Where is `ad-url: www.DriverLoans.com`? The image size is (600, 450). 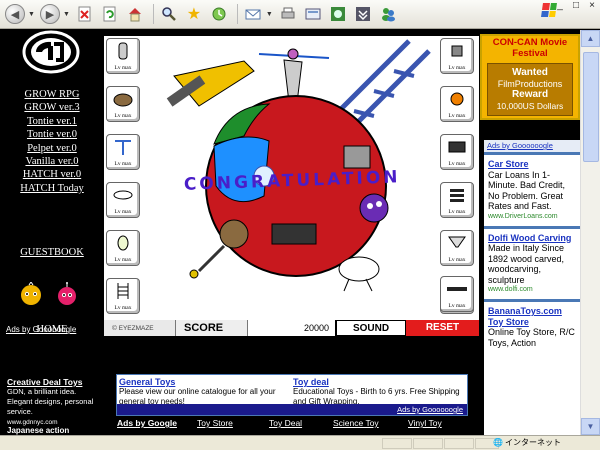 ad-url: www.DriverLoans.com is located at coordinates (532, 217).